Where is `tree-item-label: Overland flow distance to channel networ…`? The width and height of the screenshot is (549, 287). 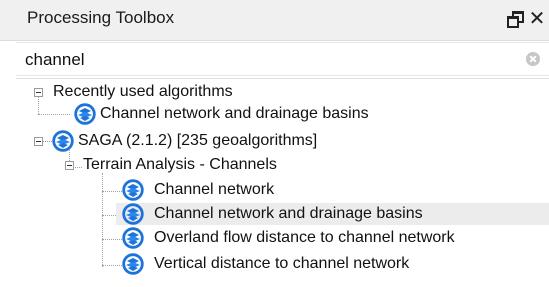 tree-item-label: Overland flow distance to channel networ… is located at coordinates (304, 237).